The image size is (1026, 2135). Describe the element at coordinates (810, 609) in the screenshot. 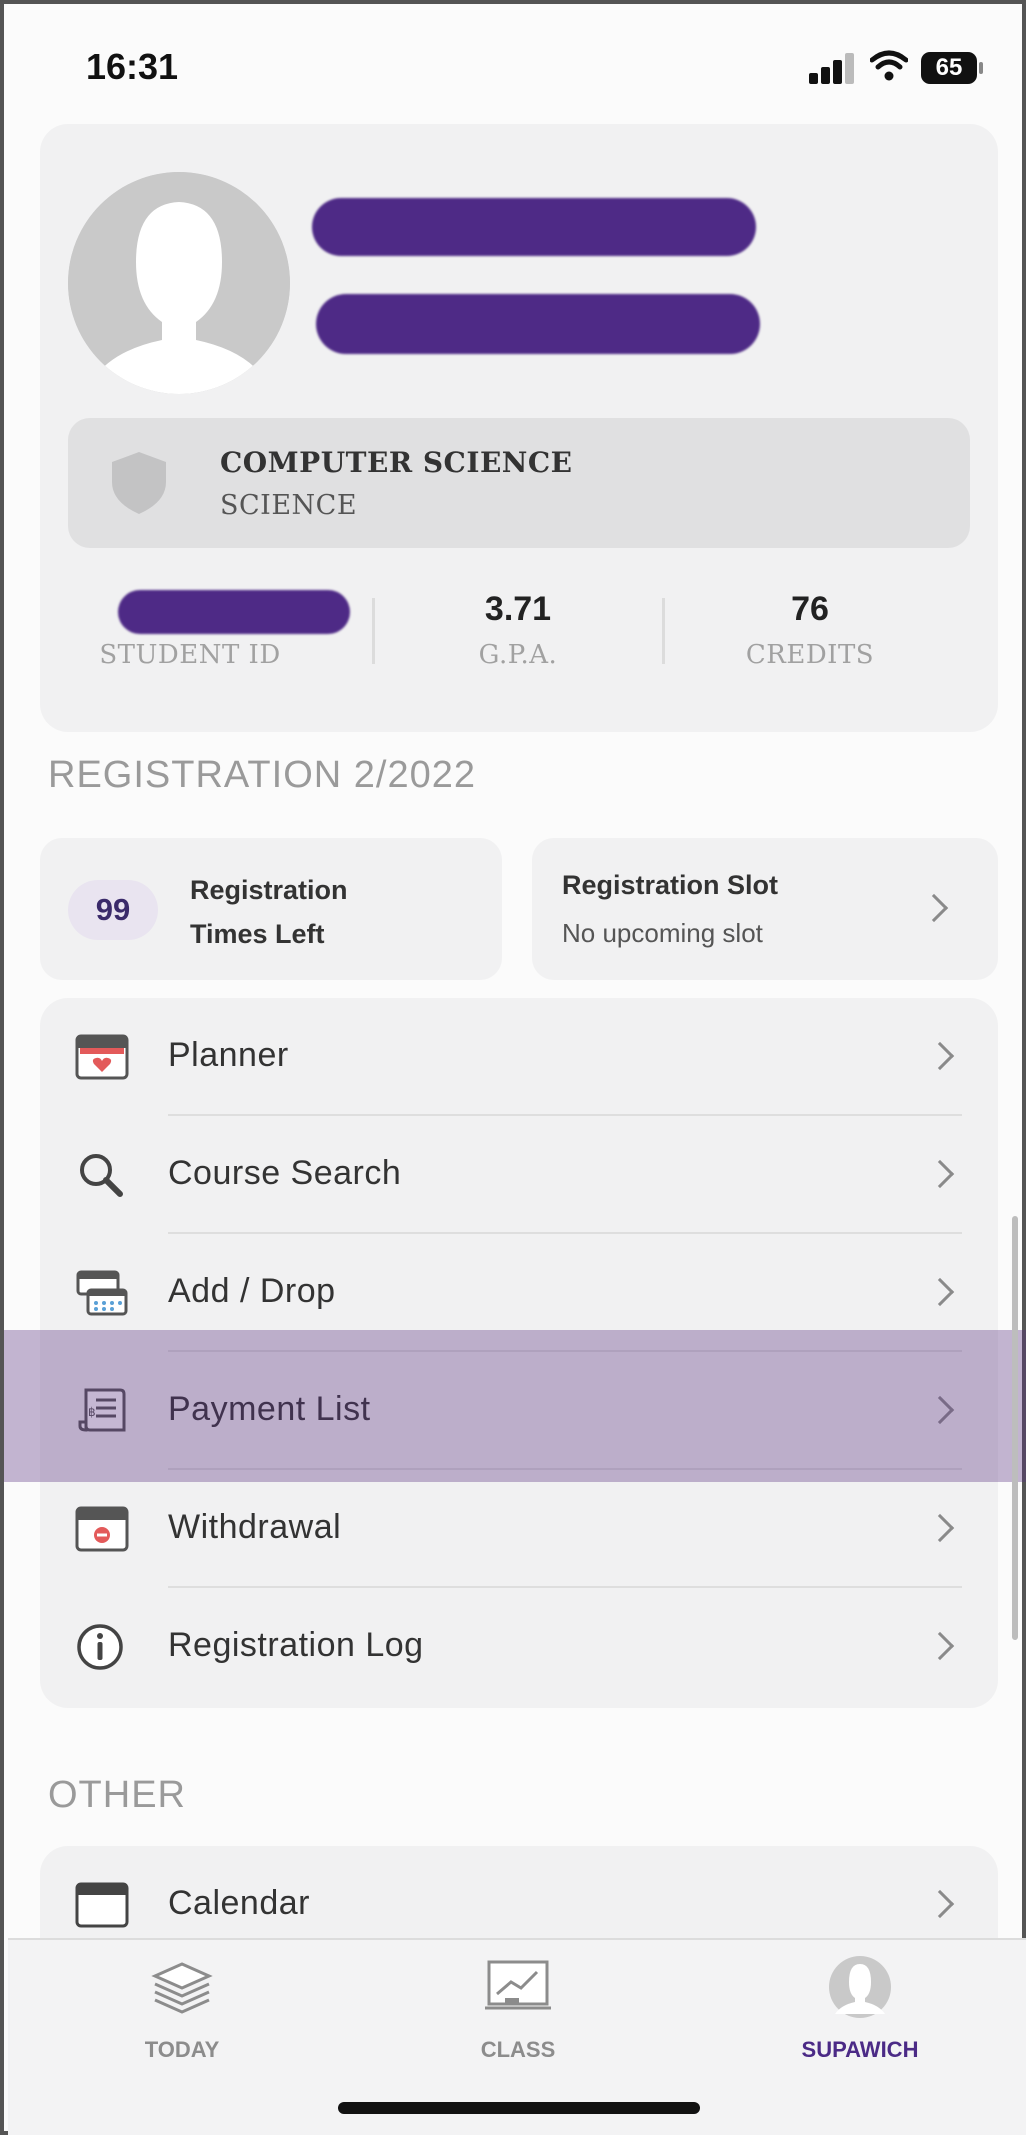

I see `stat-value: 76` at that location.